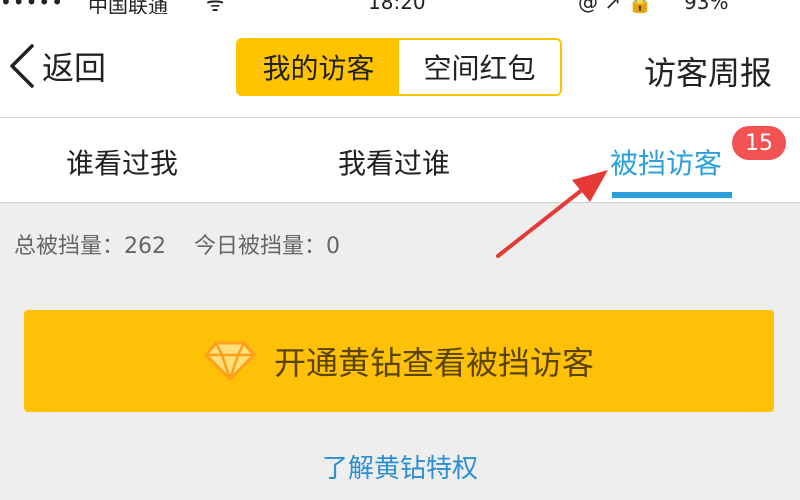 This screenshot has height=500, width=800. I want to click on today-blocked-value: 0, so click(333, 246).